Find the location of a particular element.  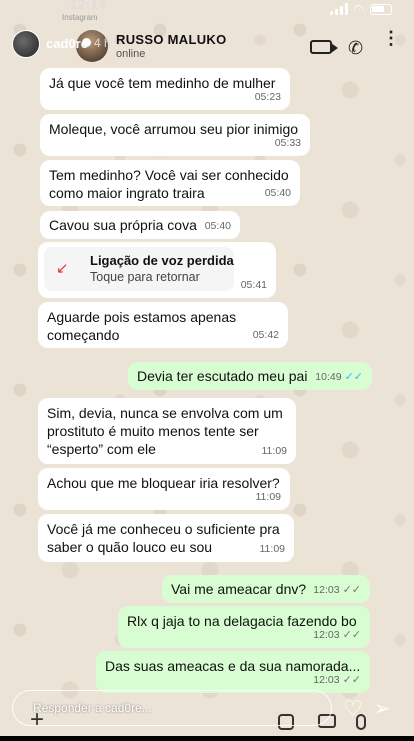

status-time: 12:14 is located at coordinates (88, 6).